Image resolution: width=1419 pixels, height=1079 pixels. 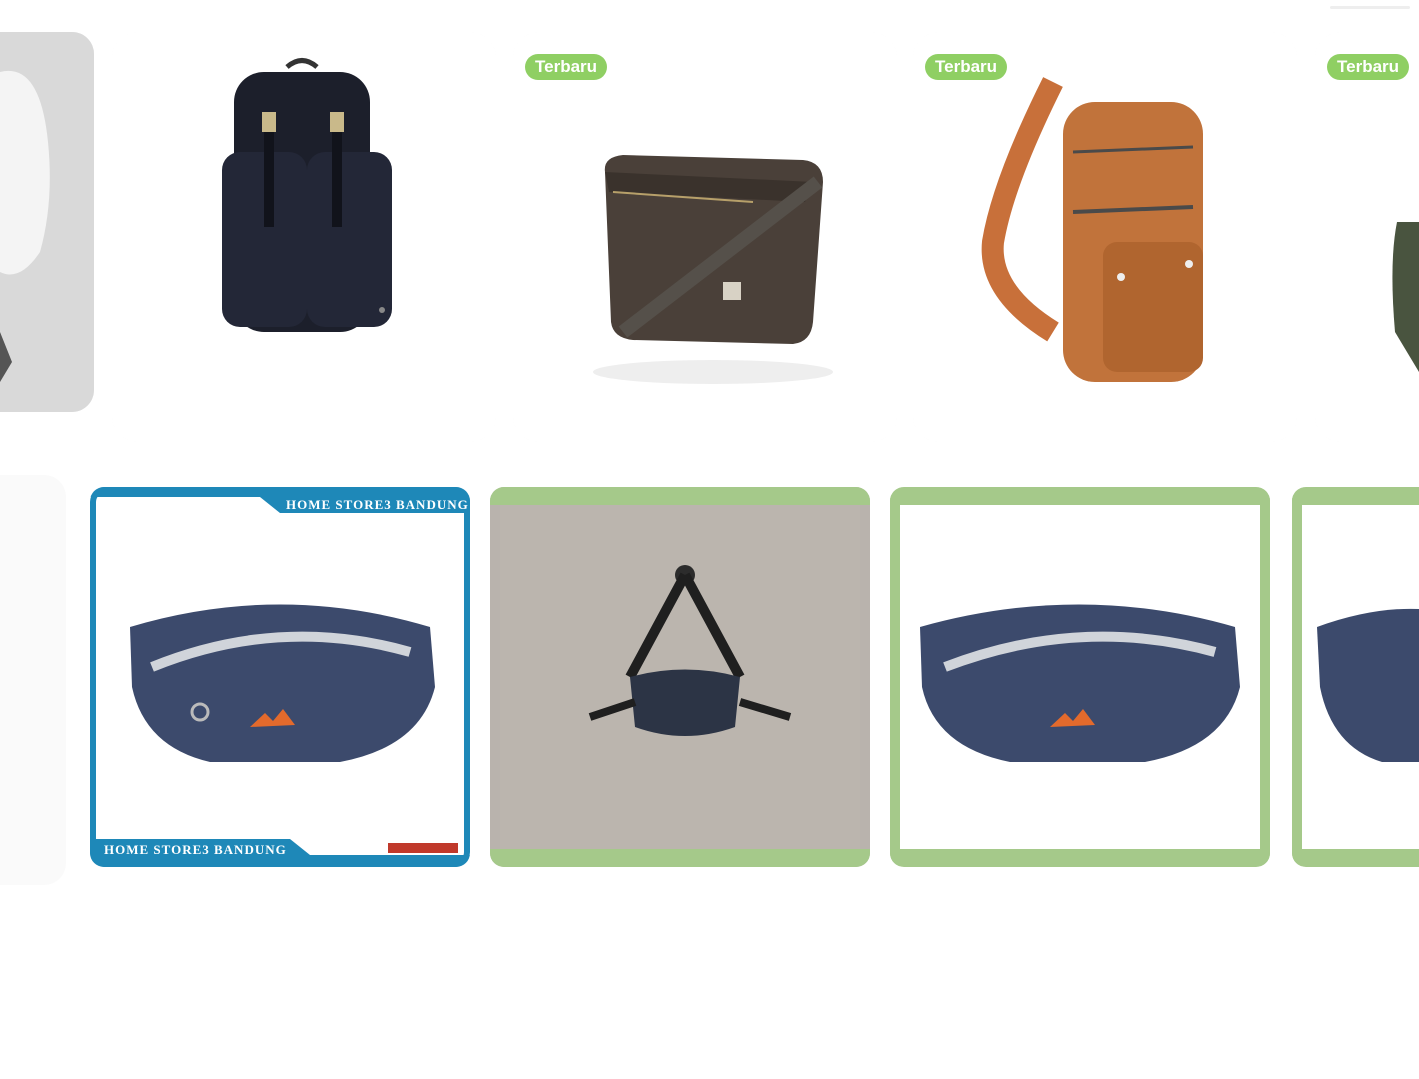 I want to click on product-card-messenger-bag: Terbaru, so click(x=705, y=237).